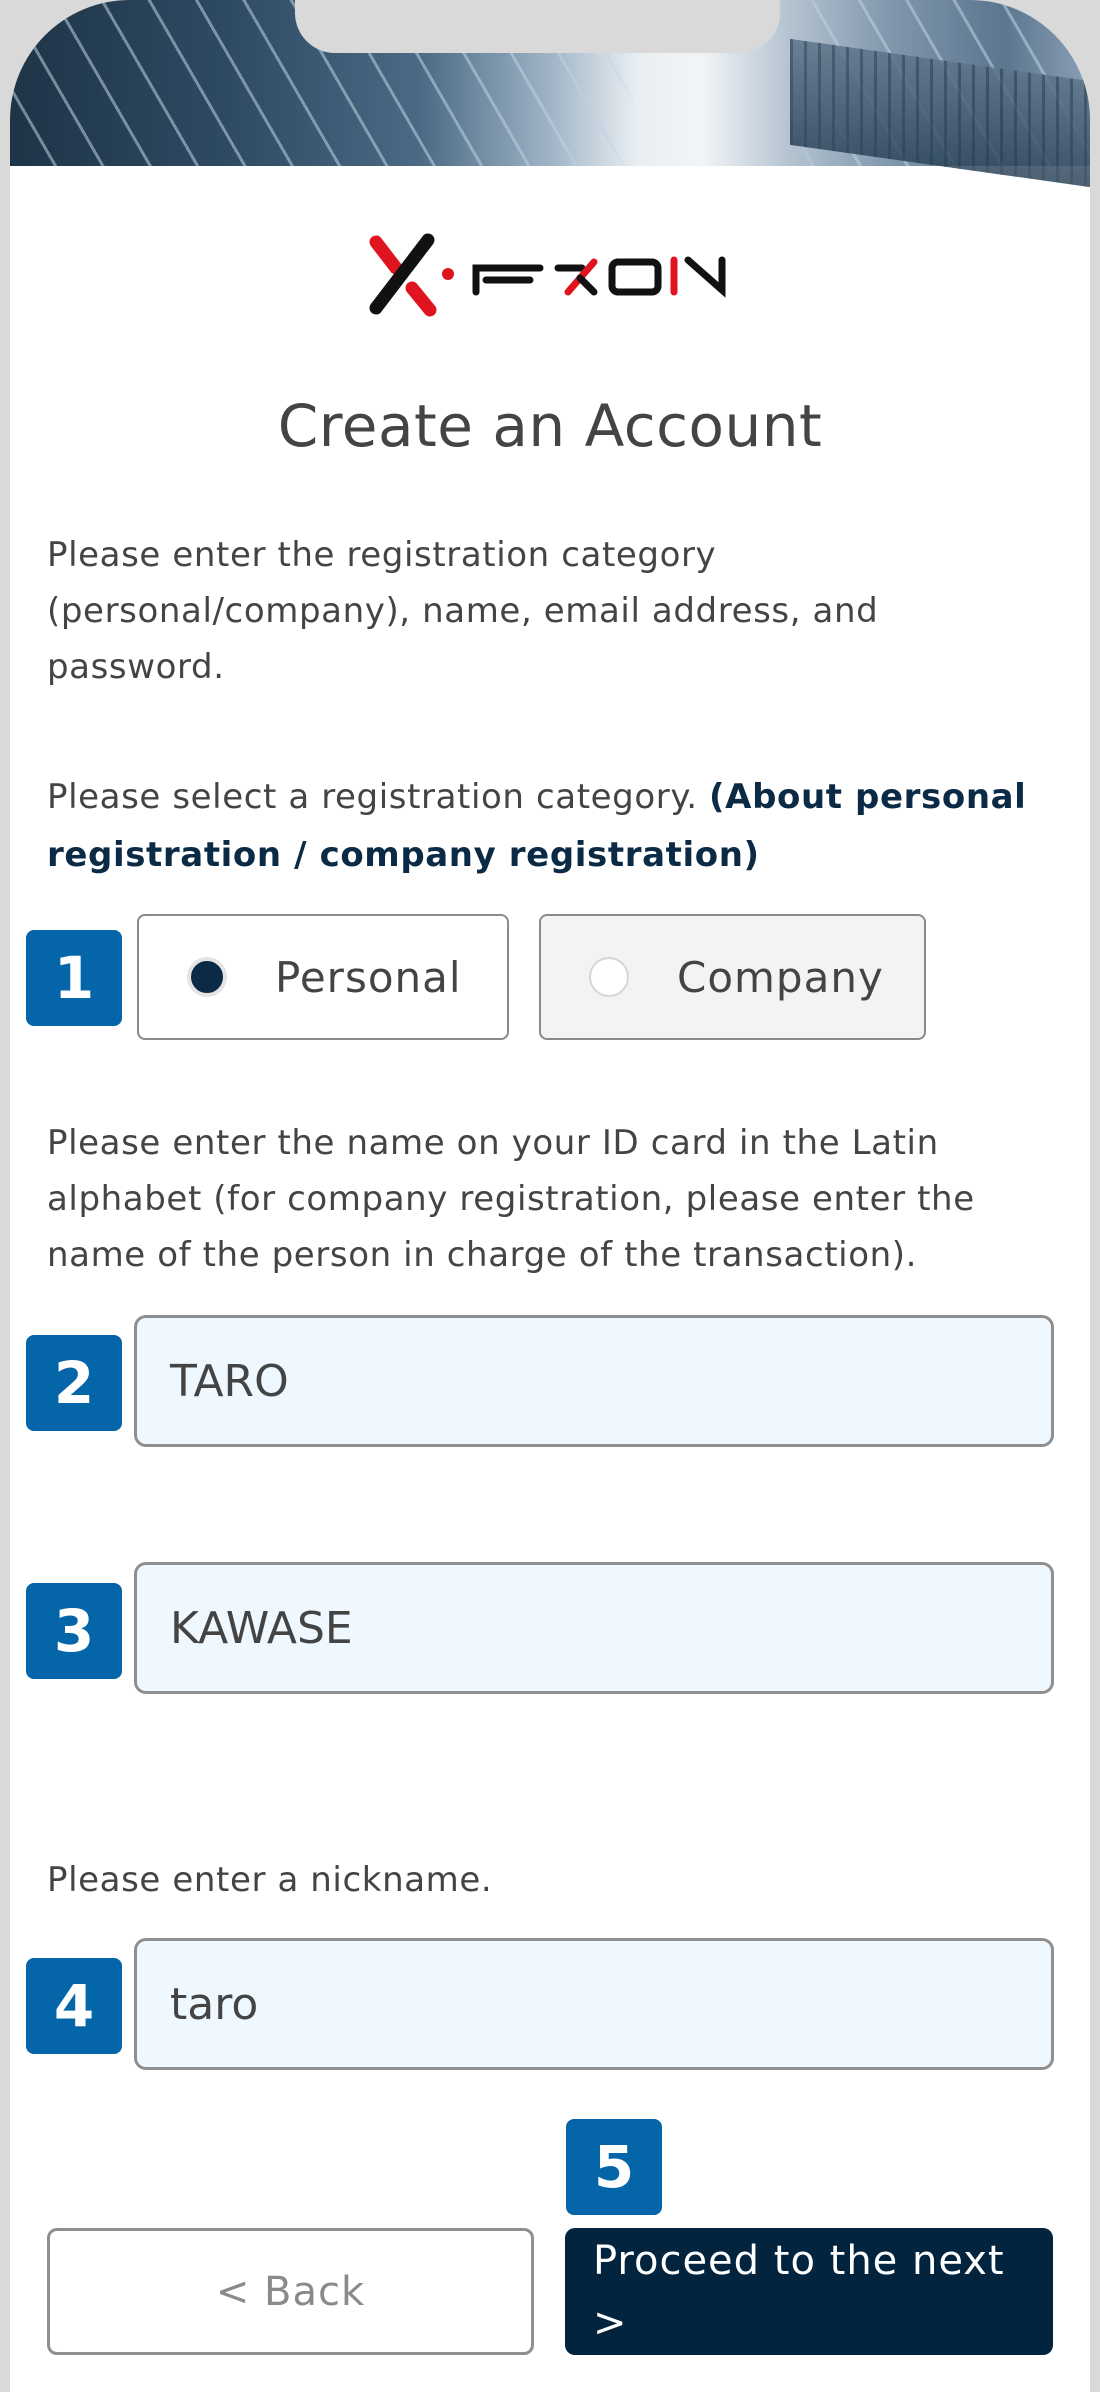 This screenshot has height=2392, width=1100. I want to click on logo-wordmark, so click(599, 277).